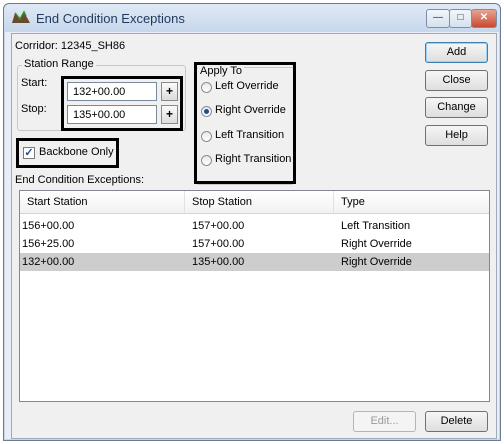 This screenshot has width=504, height=444. I want to click on corridor-label: Corridor: 12345_SH86, so click(70, 46).